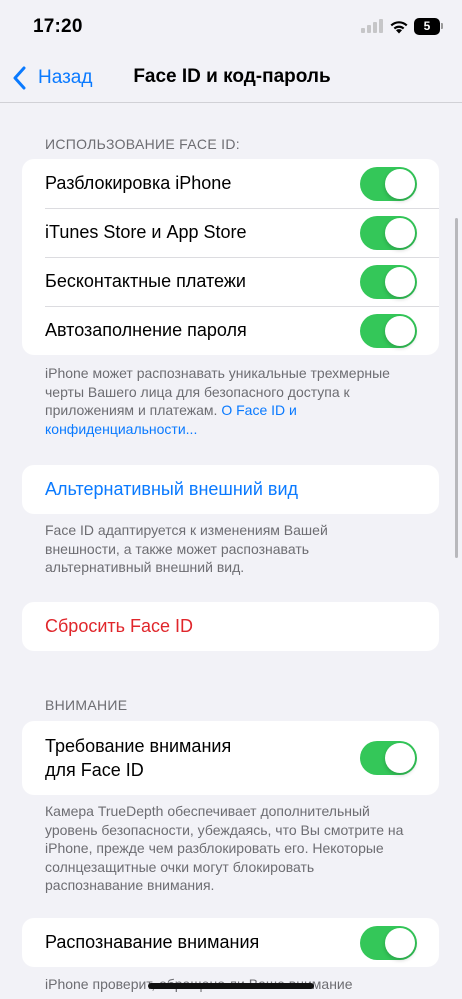 This screenshot has height=999, width=462. Describe the element at coordinates (230, 232) in the screenshot. I see `row-itunes-app-store: iTunes Store и App Store` at that location.